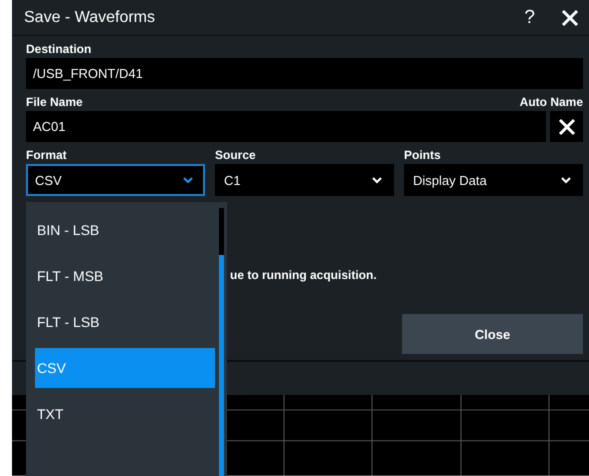  I want to click on menu-item: BIN - LSB, so click(125, 230).